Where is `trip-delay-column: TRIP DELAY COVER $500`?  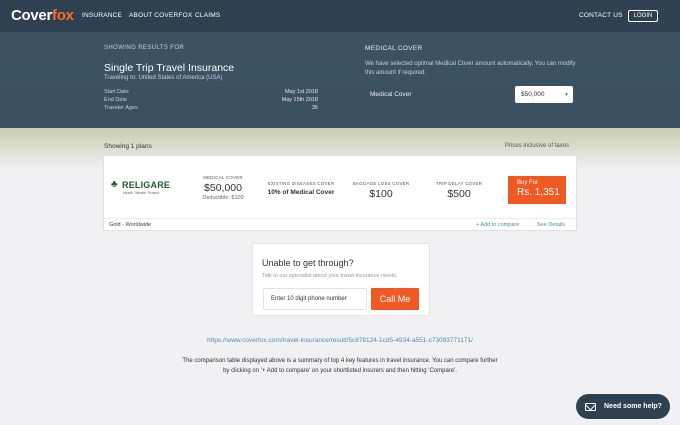
trip-delay-column: TRIP DELAY COVER $500 is located at coordinates (459, 190).